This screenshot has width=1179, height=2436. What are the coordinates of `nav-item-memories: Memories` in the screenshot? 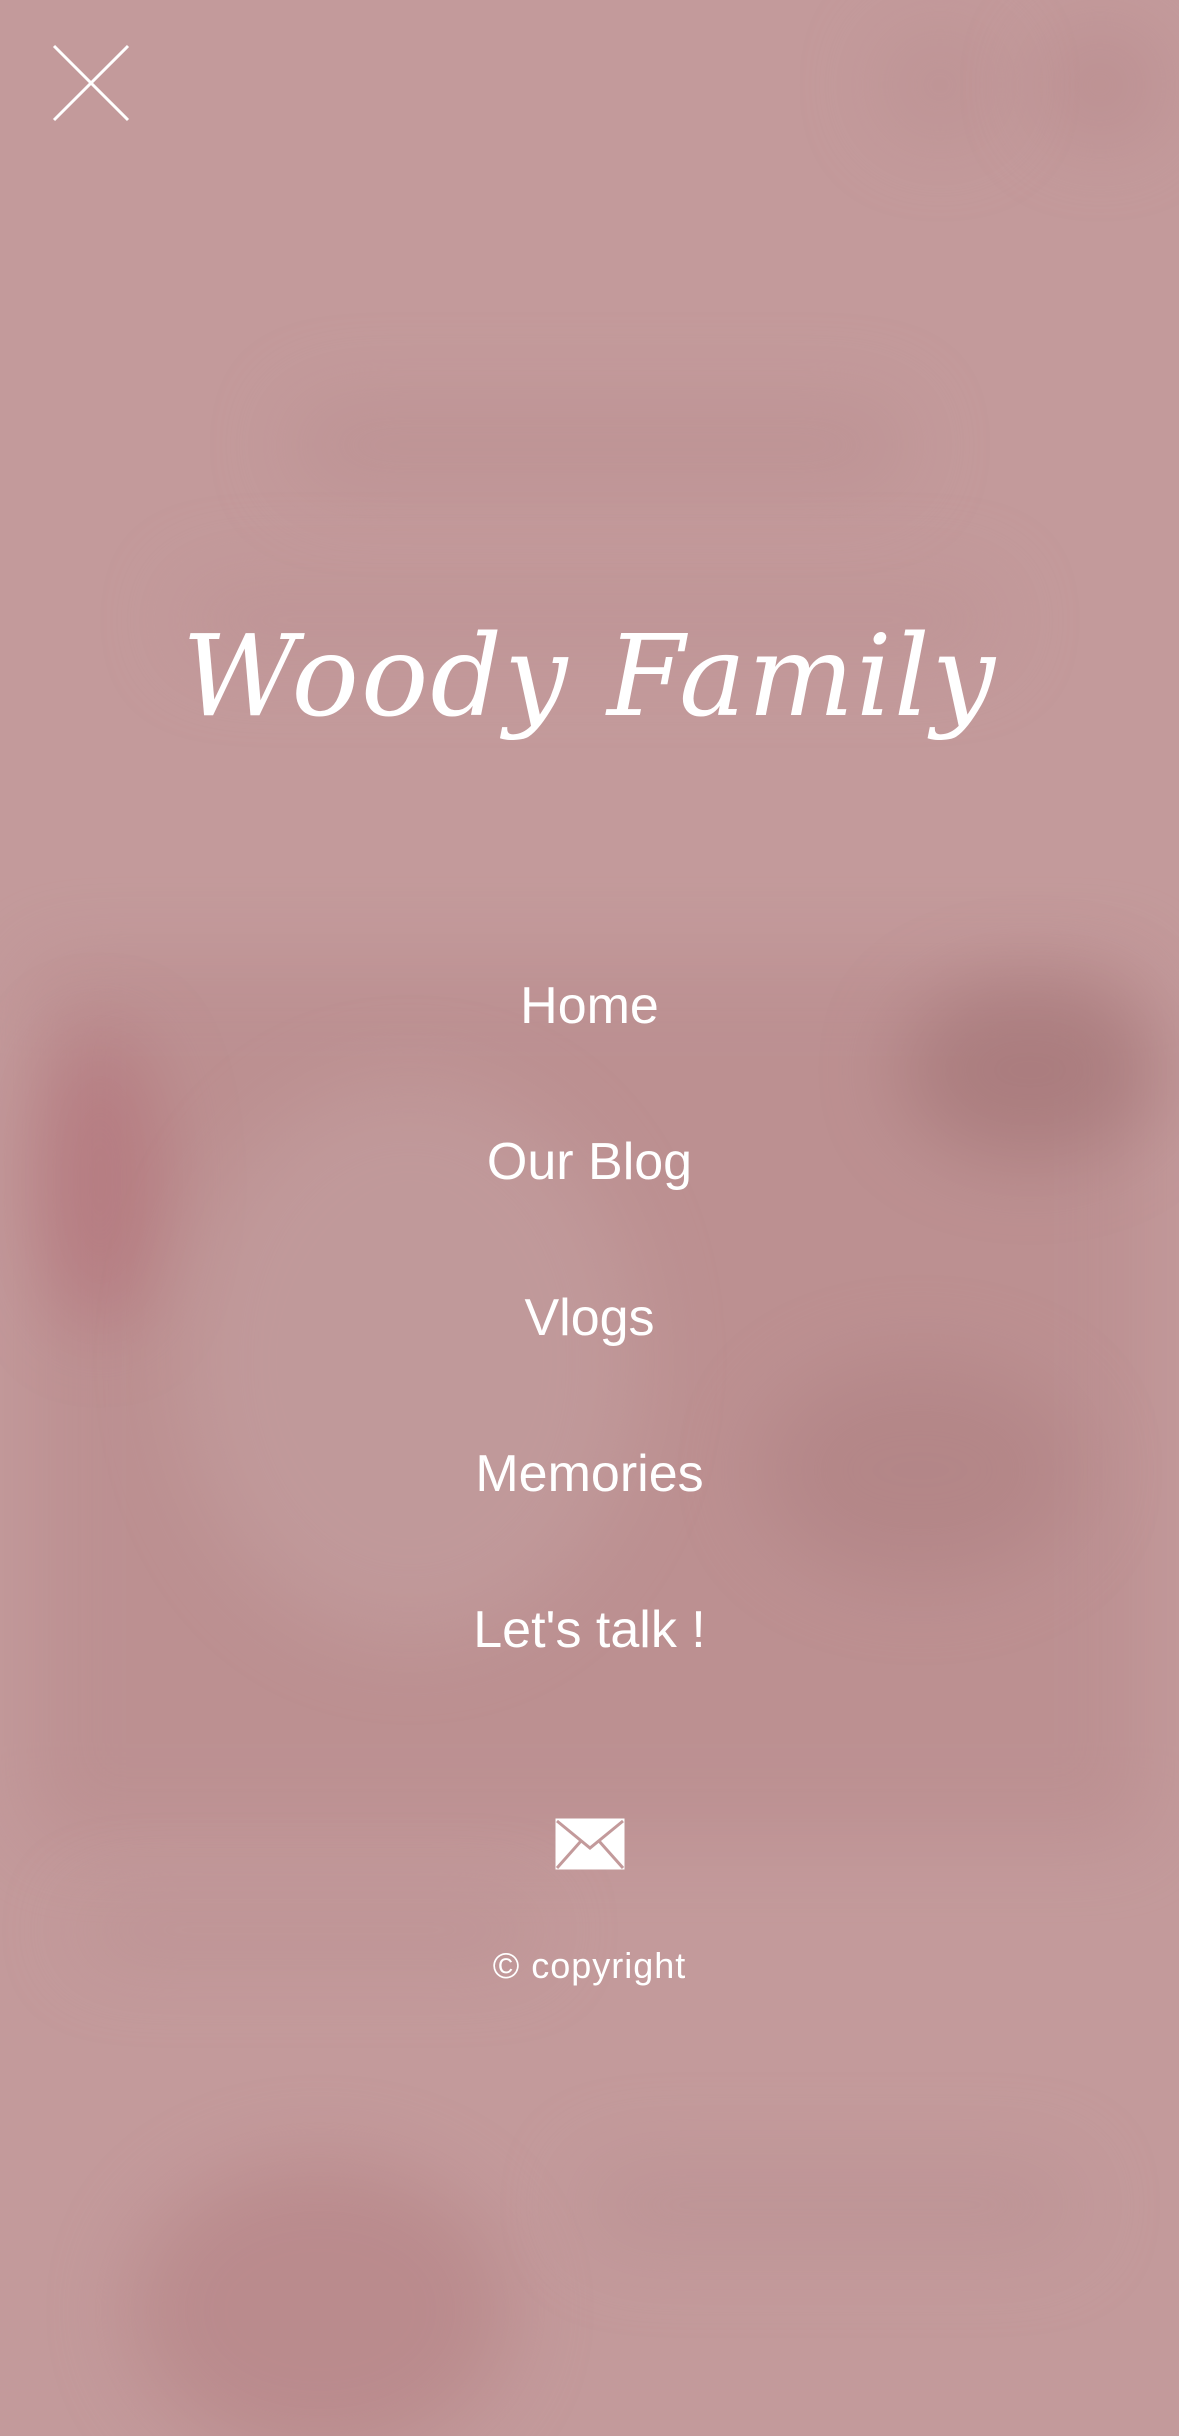 It's located at (589, 1506).